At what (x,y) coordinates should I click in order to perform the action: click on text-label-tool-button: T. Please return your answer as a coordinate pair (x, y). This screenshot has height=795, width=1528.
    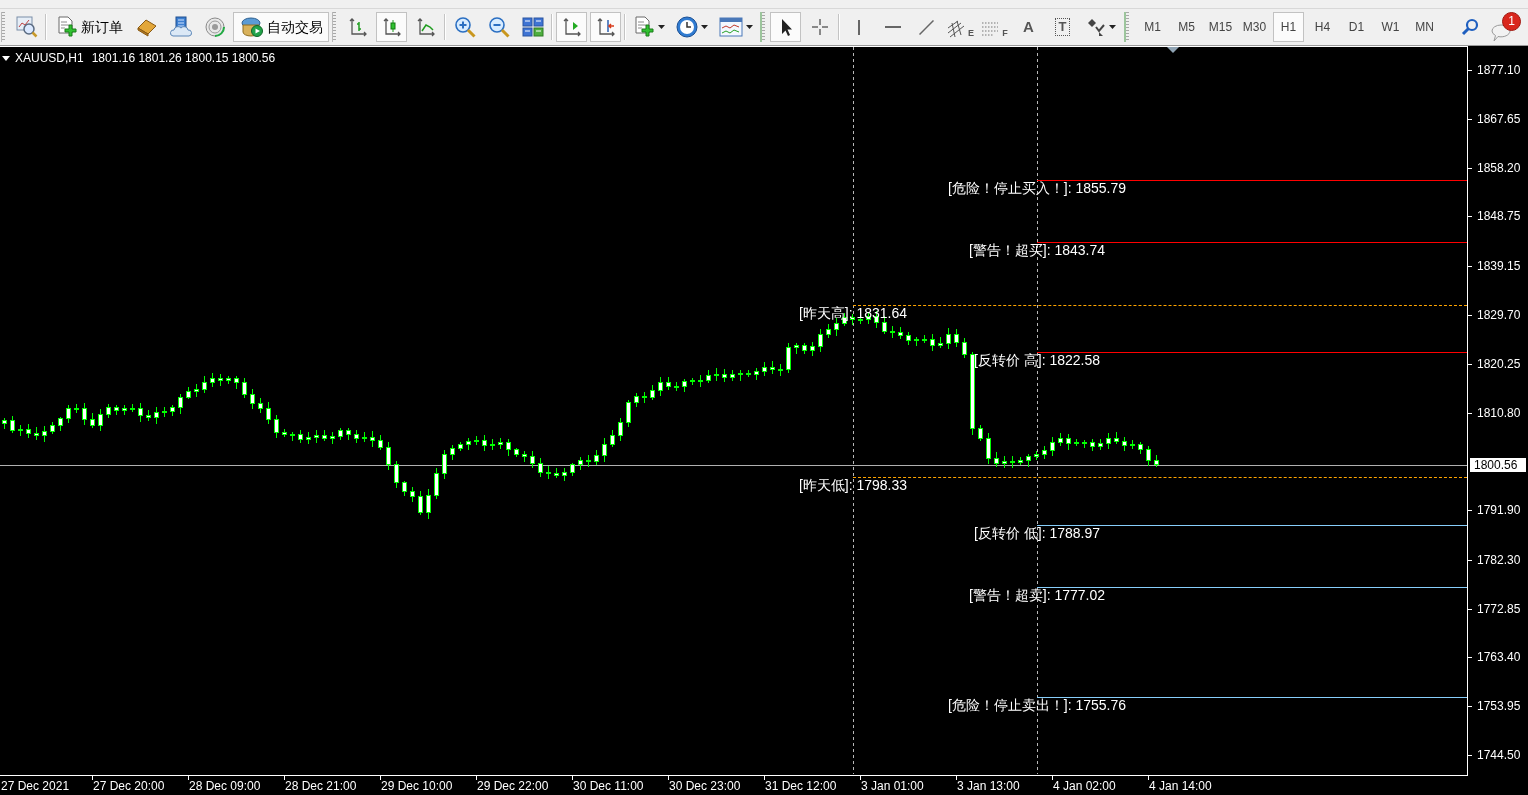
    Looking at the image, I should click on (1062, 27).